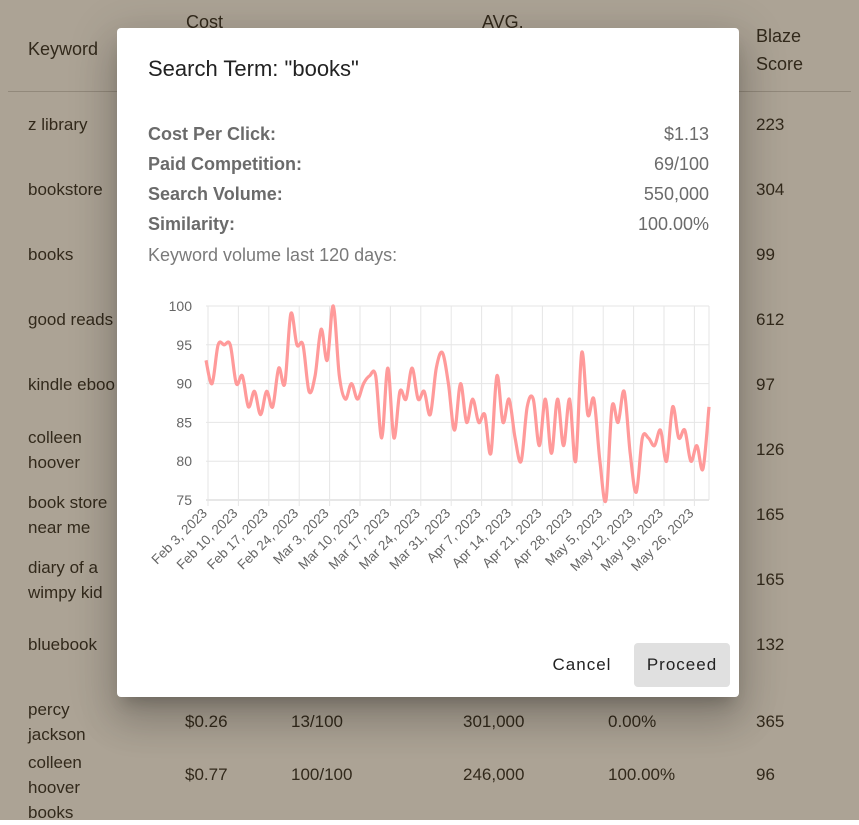  I want to click on stat-similarity: Similarity: 100.00%, so click(428, 227).